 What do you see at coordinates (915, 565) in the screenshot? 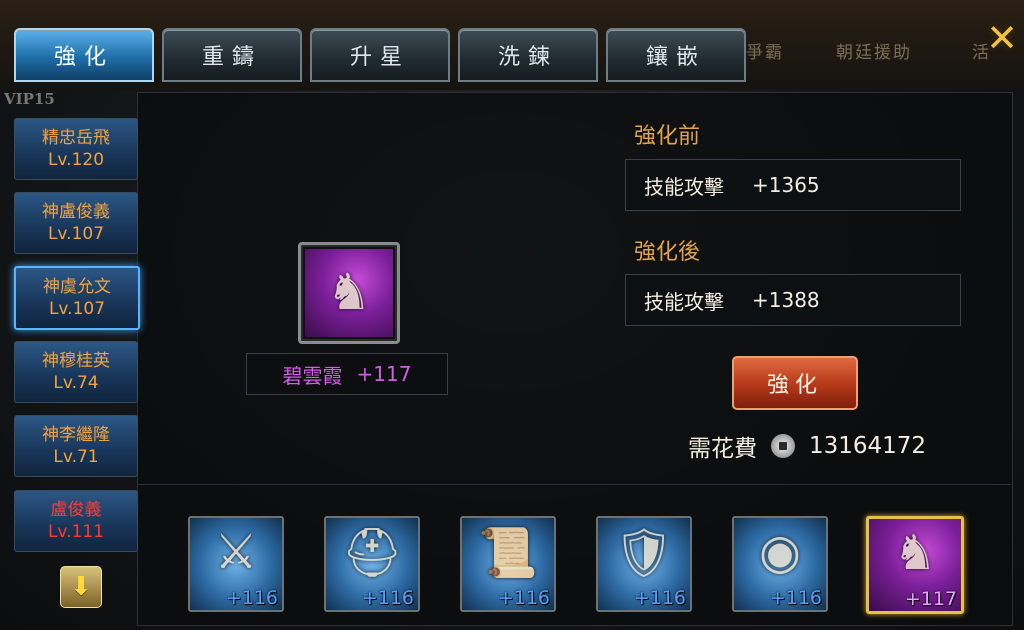
I see `equipment-slot-horse: ♞ +117` at bounding box center [915, 565].